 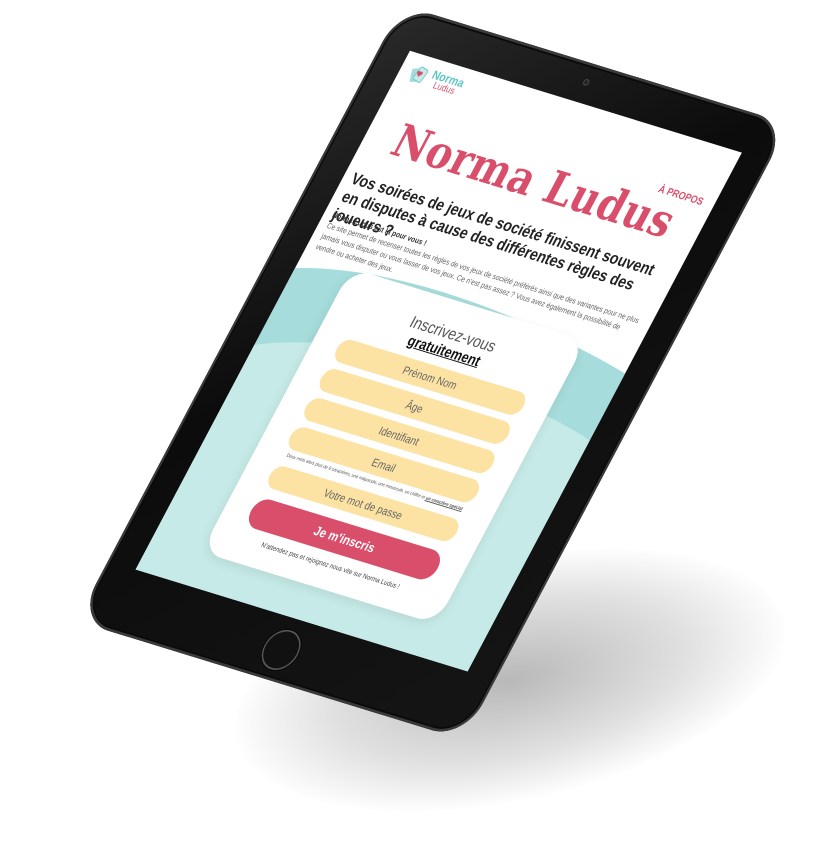 I want to click on site-logo: Norma Ludus, so click(x=435, y=80).